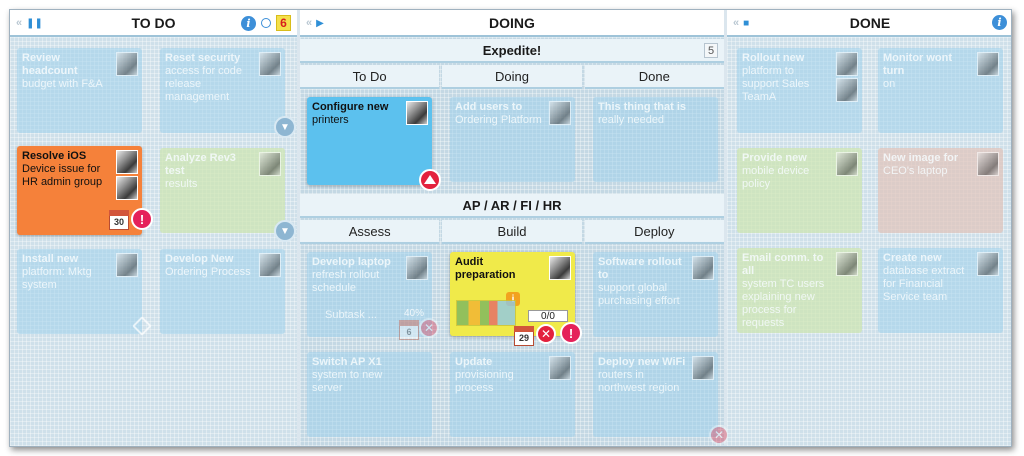 The width and height of the screenshot is (1024, 456). Describe the element at coordinates (347, 362) in the screenshot. I see `card-title: Switch AP X1` at that location.